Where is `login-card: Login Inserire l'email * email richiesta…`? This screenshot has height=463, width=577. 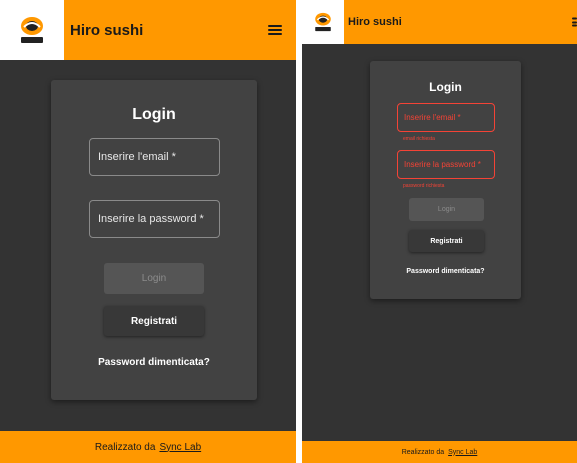 login-card: Login Inserire l'email * email richiesta… is located at coordinates (445, 180).